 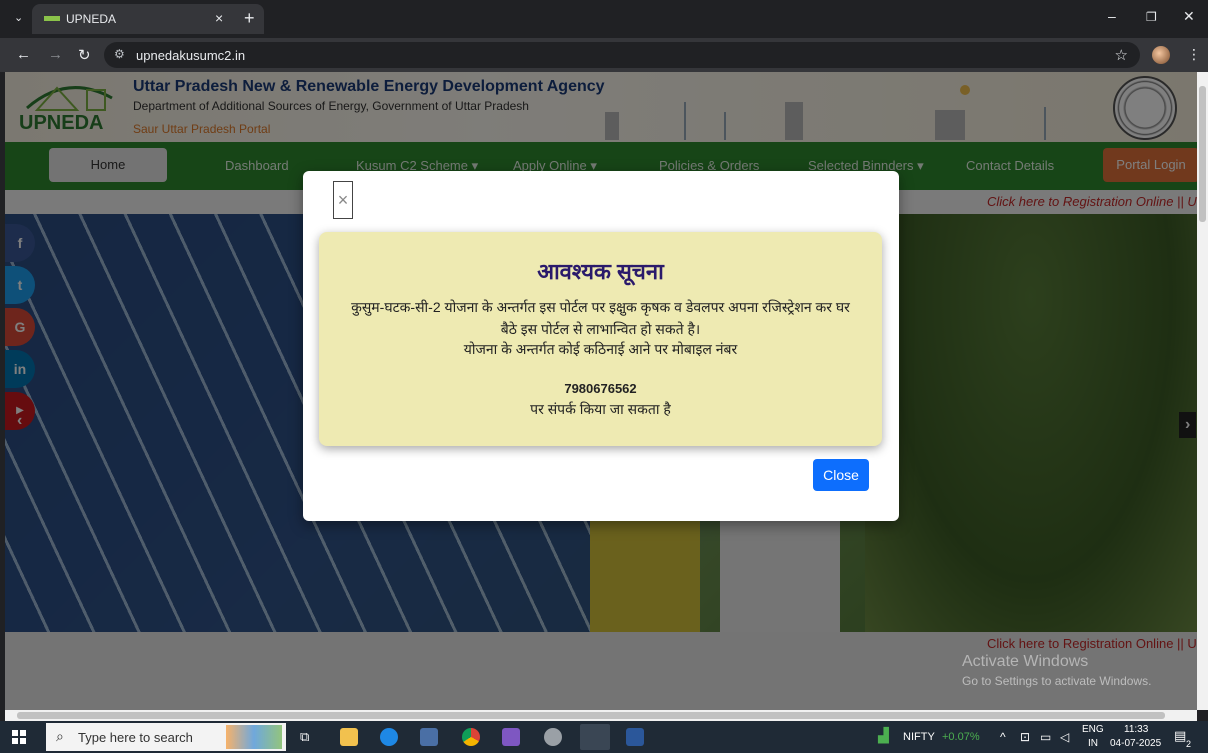 What do you see at coordinates (919, 737) in the screenshot?
I see `nifty-label: NIFTY` at bounding box center [919, 737].